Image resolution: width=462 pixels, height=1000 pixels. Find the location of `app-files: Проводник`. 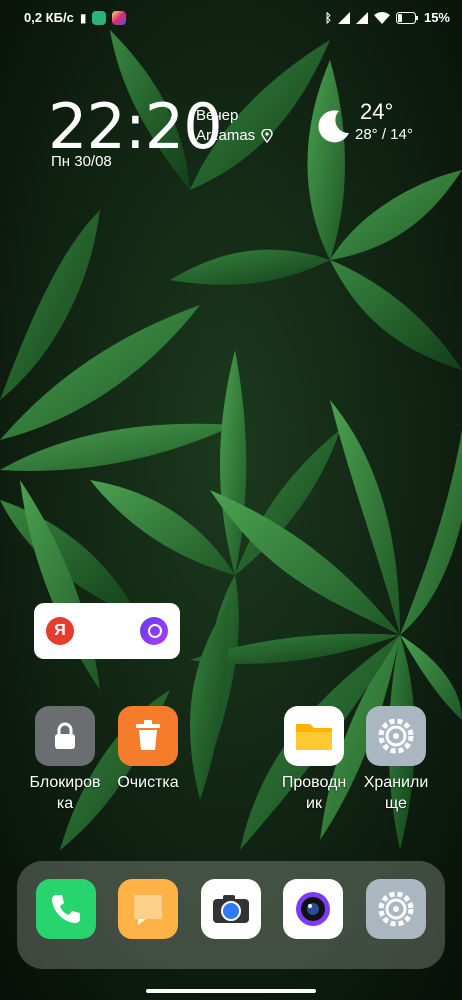

app-files: Проводник is located at coordinates (314, 760).